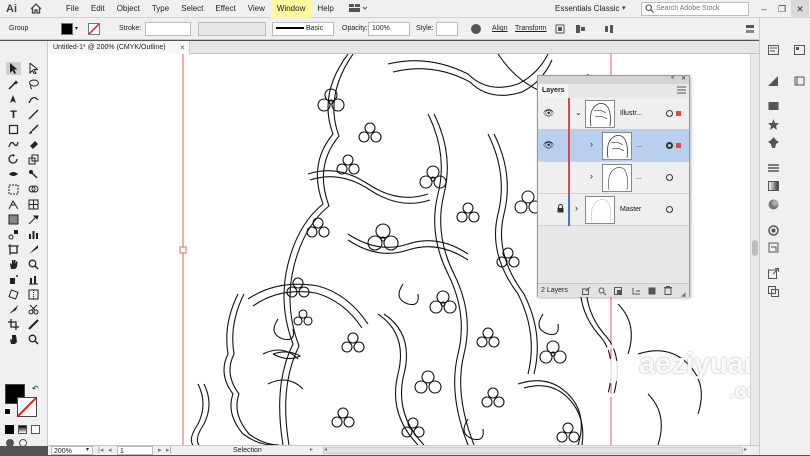 This screenshot has width=810, height=456. I want to click on close-panel-icon: ✕, so click(683, 78).